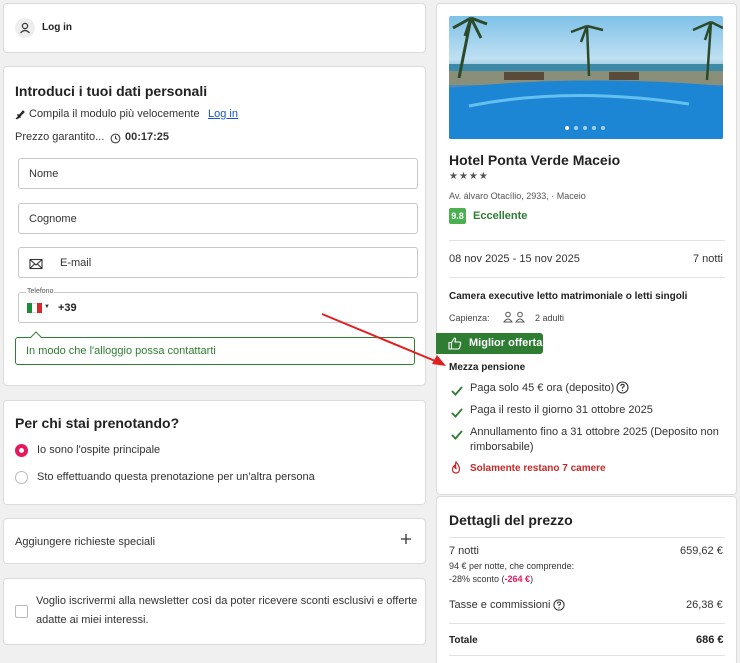 The height and width of the screenshot is (663, 740). I want to click on photo-scene, so click(586, 77).